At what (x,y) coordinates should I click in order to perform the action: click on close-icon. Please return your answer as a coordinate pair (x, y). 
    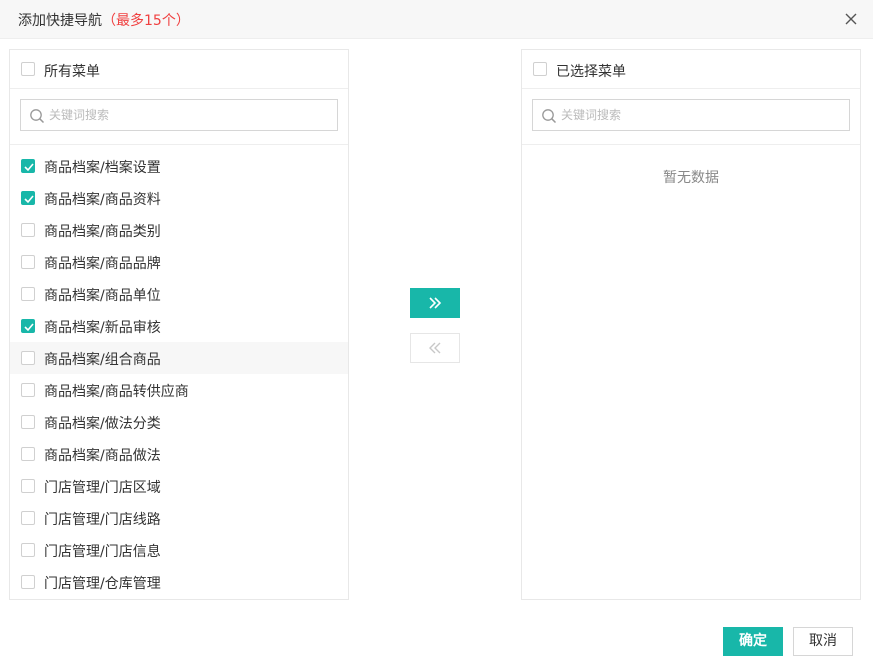
    Looking at the image, I should click on (851, 19).